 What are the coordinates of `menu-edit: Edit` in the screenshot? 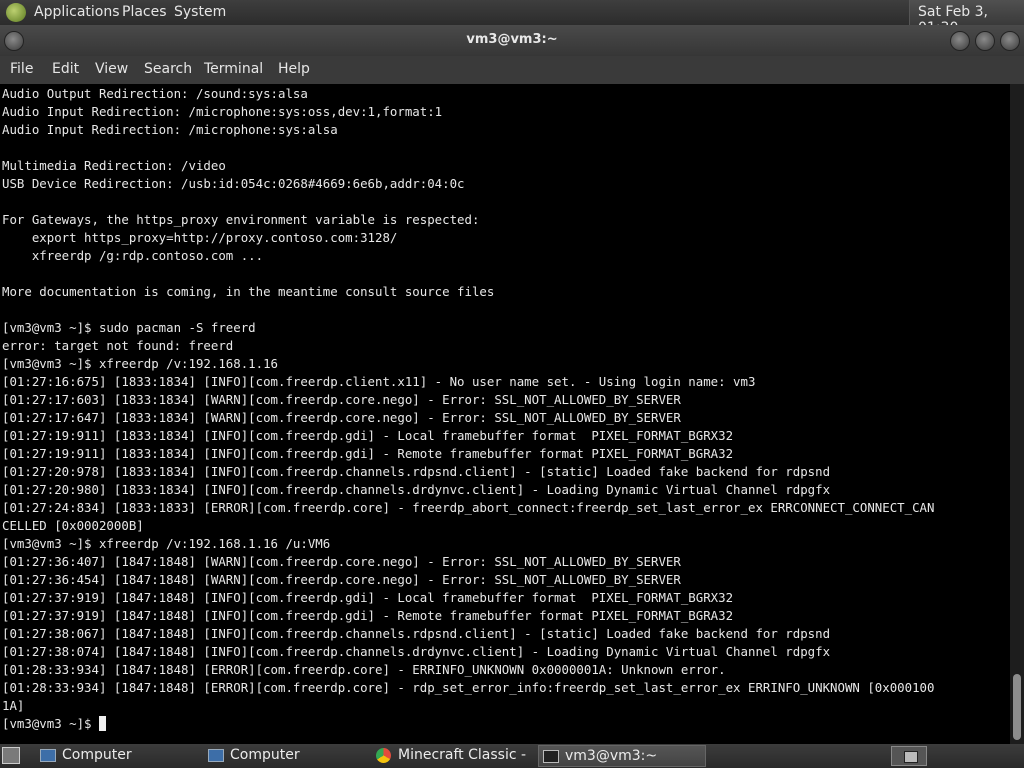 It's located at (65, 69).